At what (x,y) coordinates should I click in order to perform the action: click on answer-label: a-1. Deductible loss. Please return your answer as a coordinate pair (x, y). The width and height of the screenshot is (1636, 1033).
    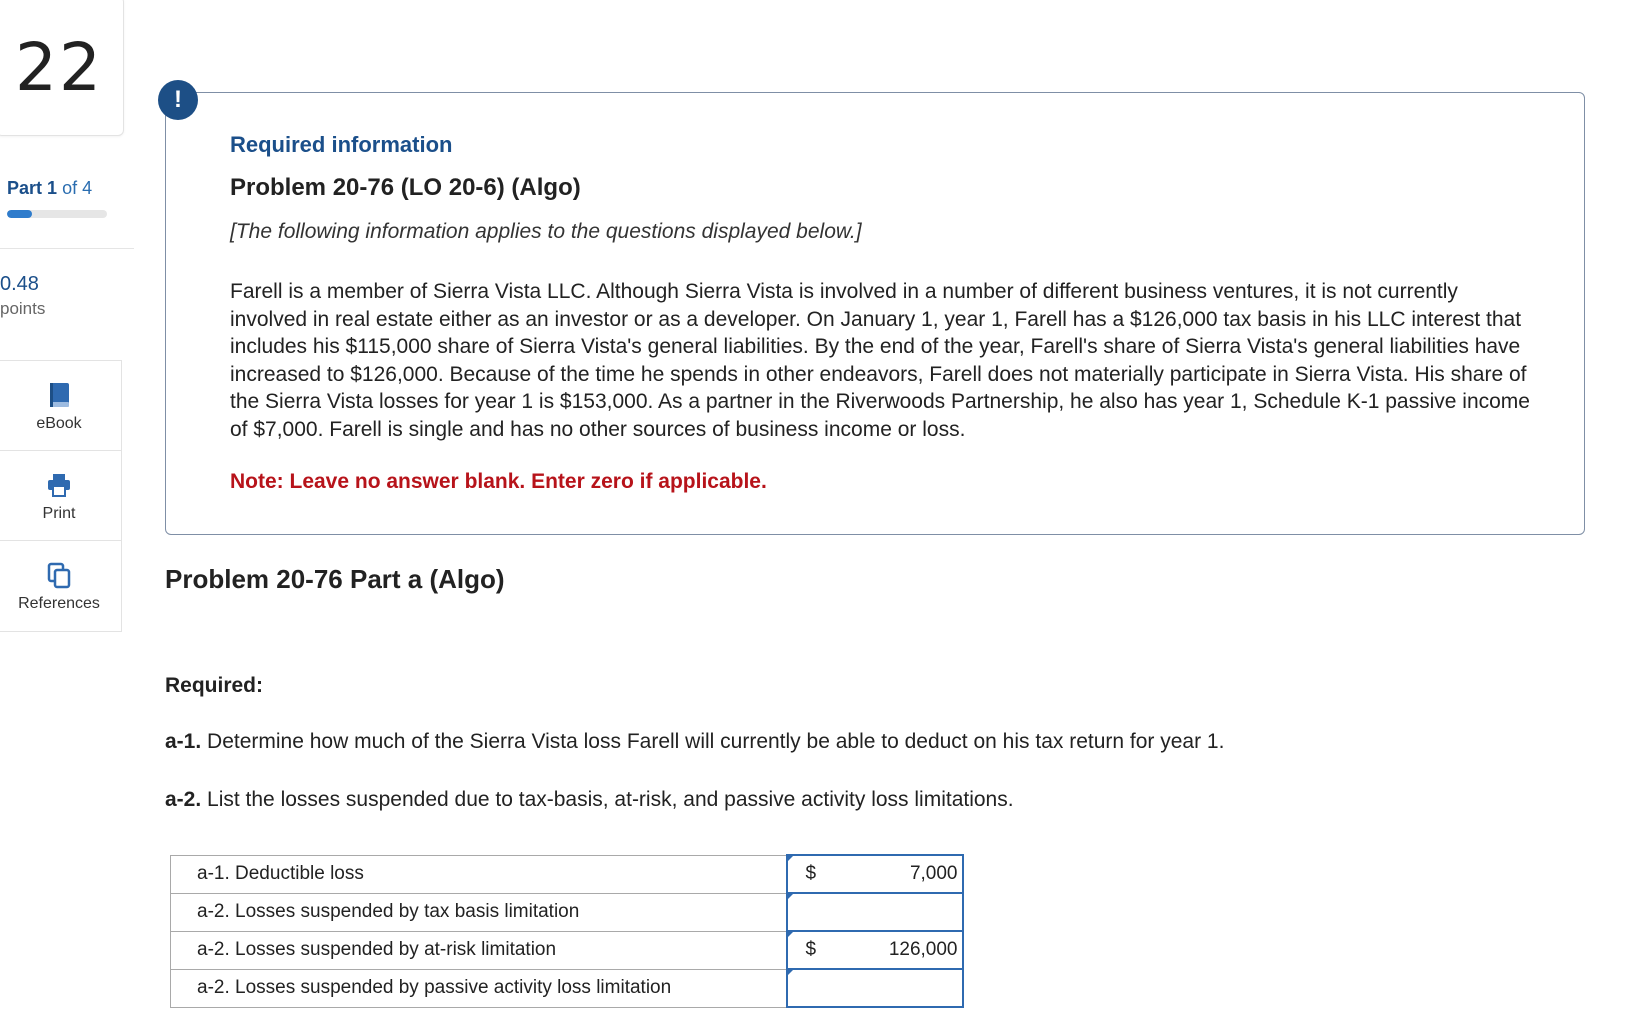
    Looking at the image, I should click on (478, 874).